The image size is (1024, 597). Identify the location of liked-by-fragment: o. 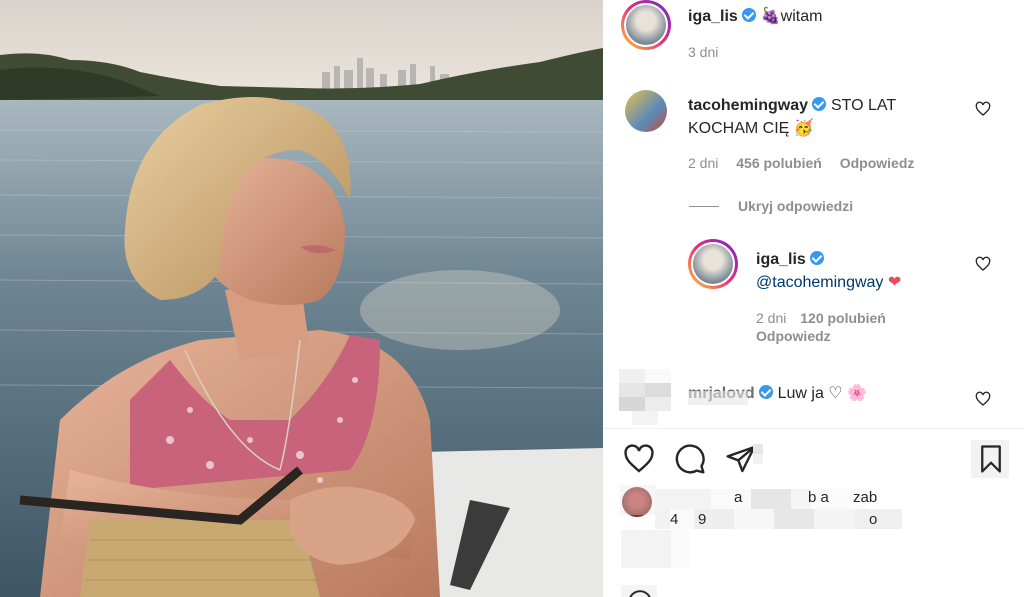
(873, 519).